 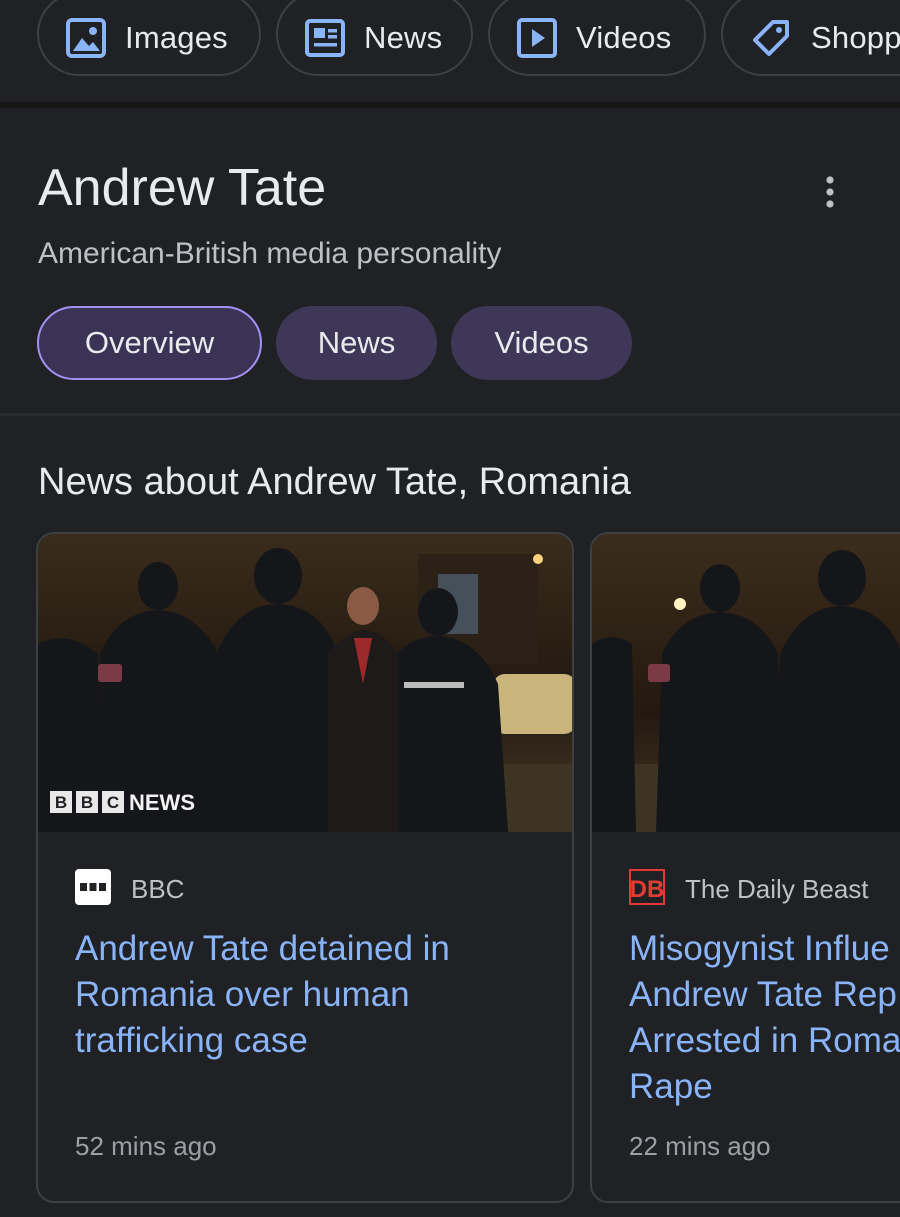 What do you see at coordinates (356, 343) in the screenshot?
I see `tab-news: News` at bounding box center [356, 343].